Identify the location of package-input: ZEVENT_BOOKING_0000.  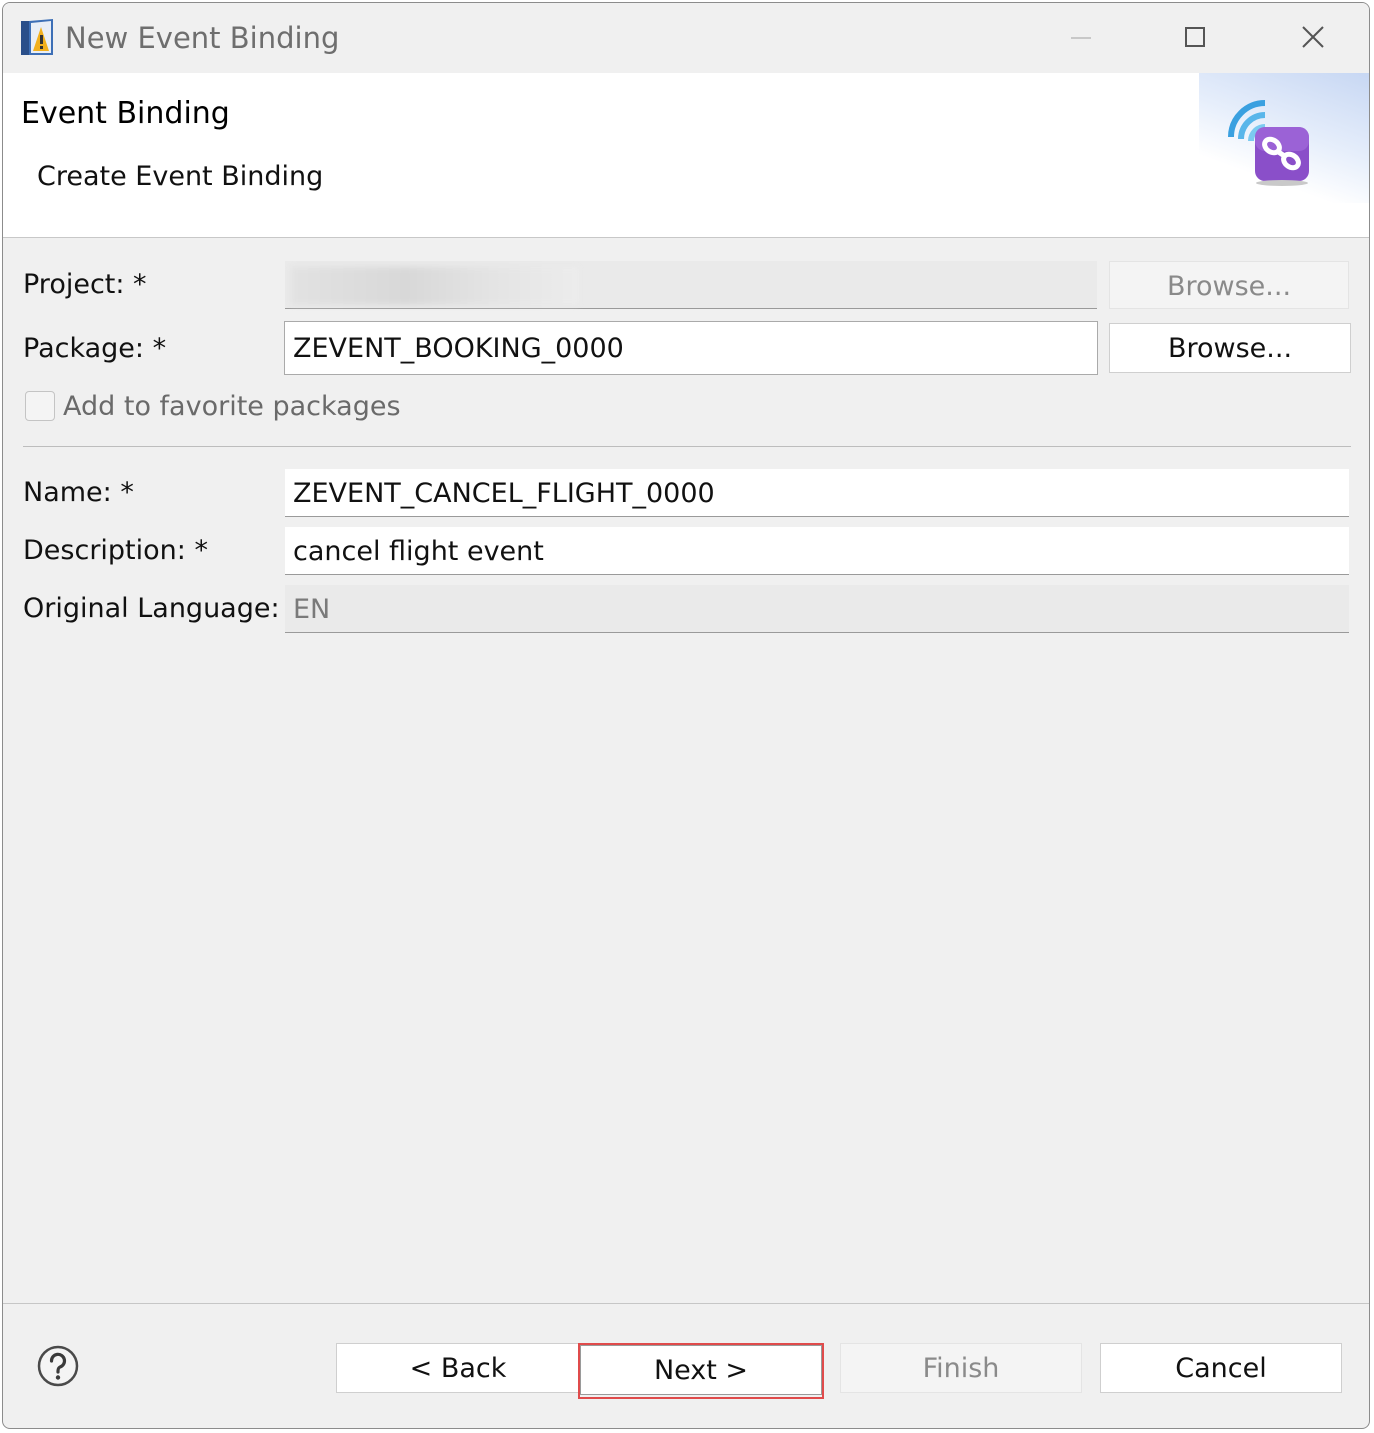
(691, 348).